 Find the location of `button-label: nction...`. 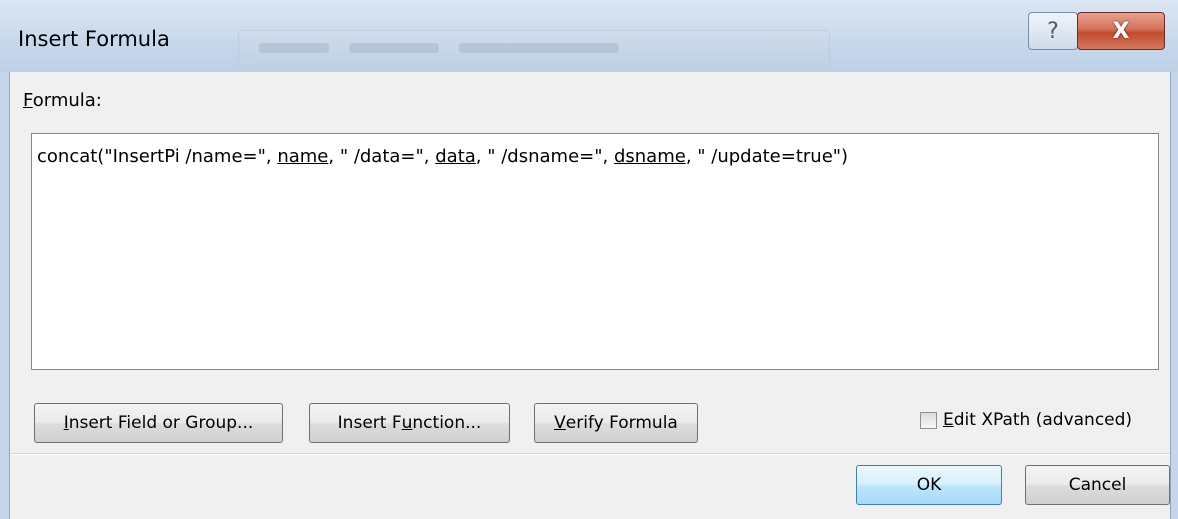

button-label: nction... is located at coordinates (447, 423).